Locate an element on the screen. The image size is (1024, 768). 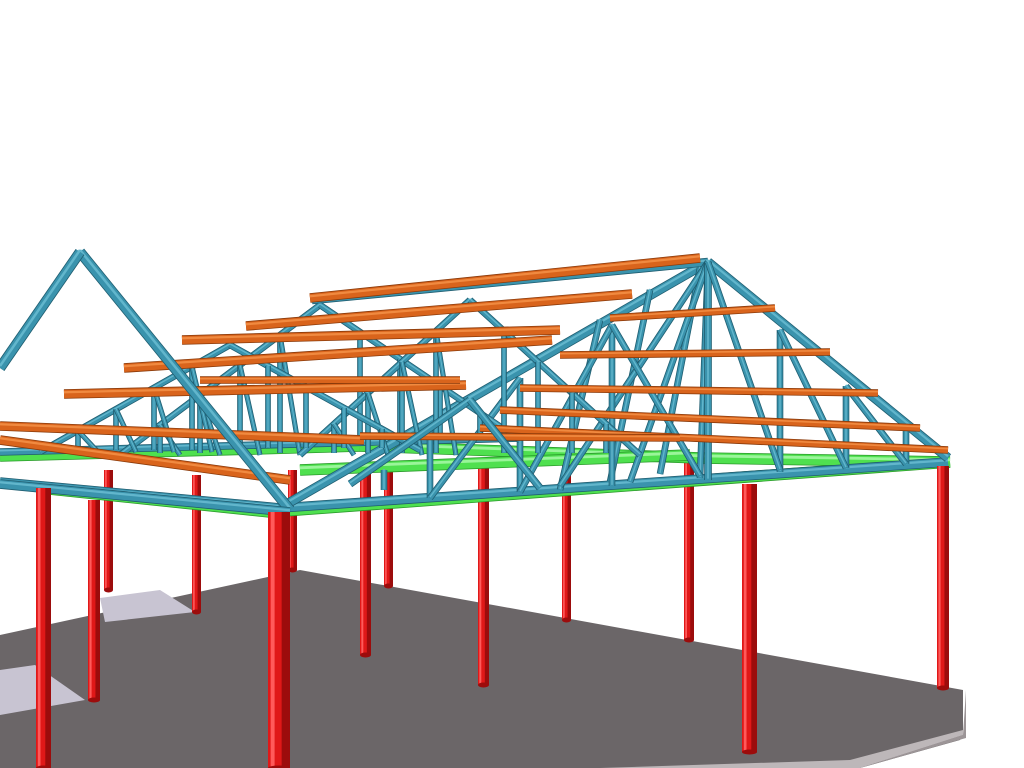
front-column-4-shade is located at coordinates (754, 618).